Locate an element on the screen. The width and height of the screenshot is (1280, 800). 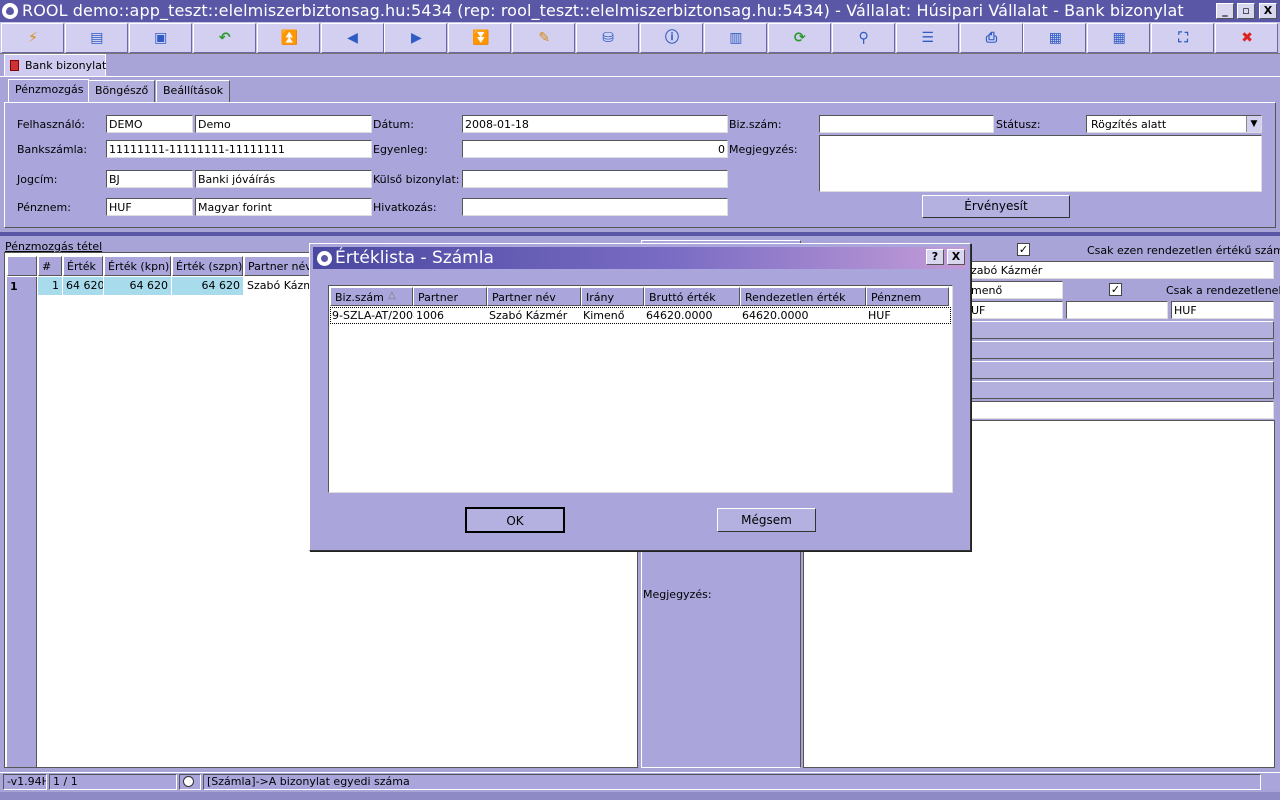
refresh-button: ⟳ is located at coordinates (799, 38).